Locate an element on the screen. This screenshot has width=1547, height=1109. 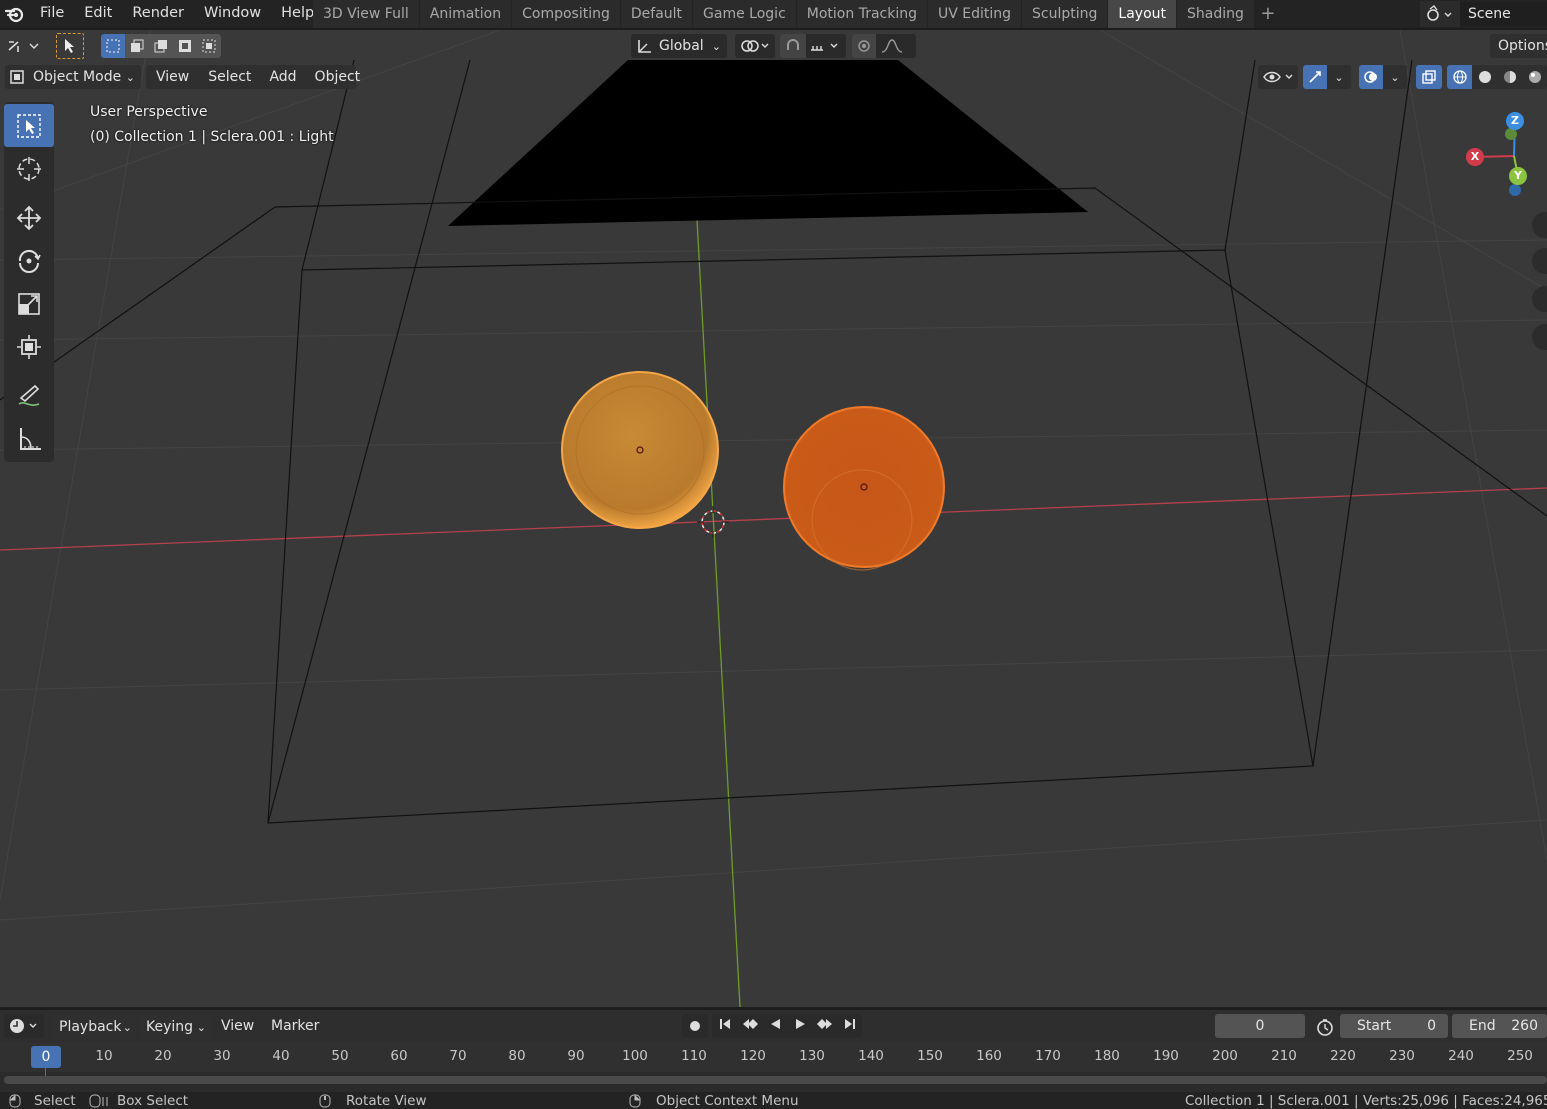
tab-3d-view-full: 3D View Full is located at coordinates (366, 14).